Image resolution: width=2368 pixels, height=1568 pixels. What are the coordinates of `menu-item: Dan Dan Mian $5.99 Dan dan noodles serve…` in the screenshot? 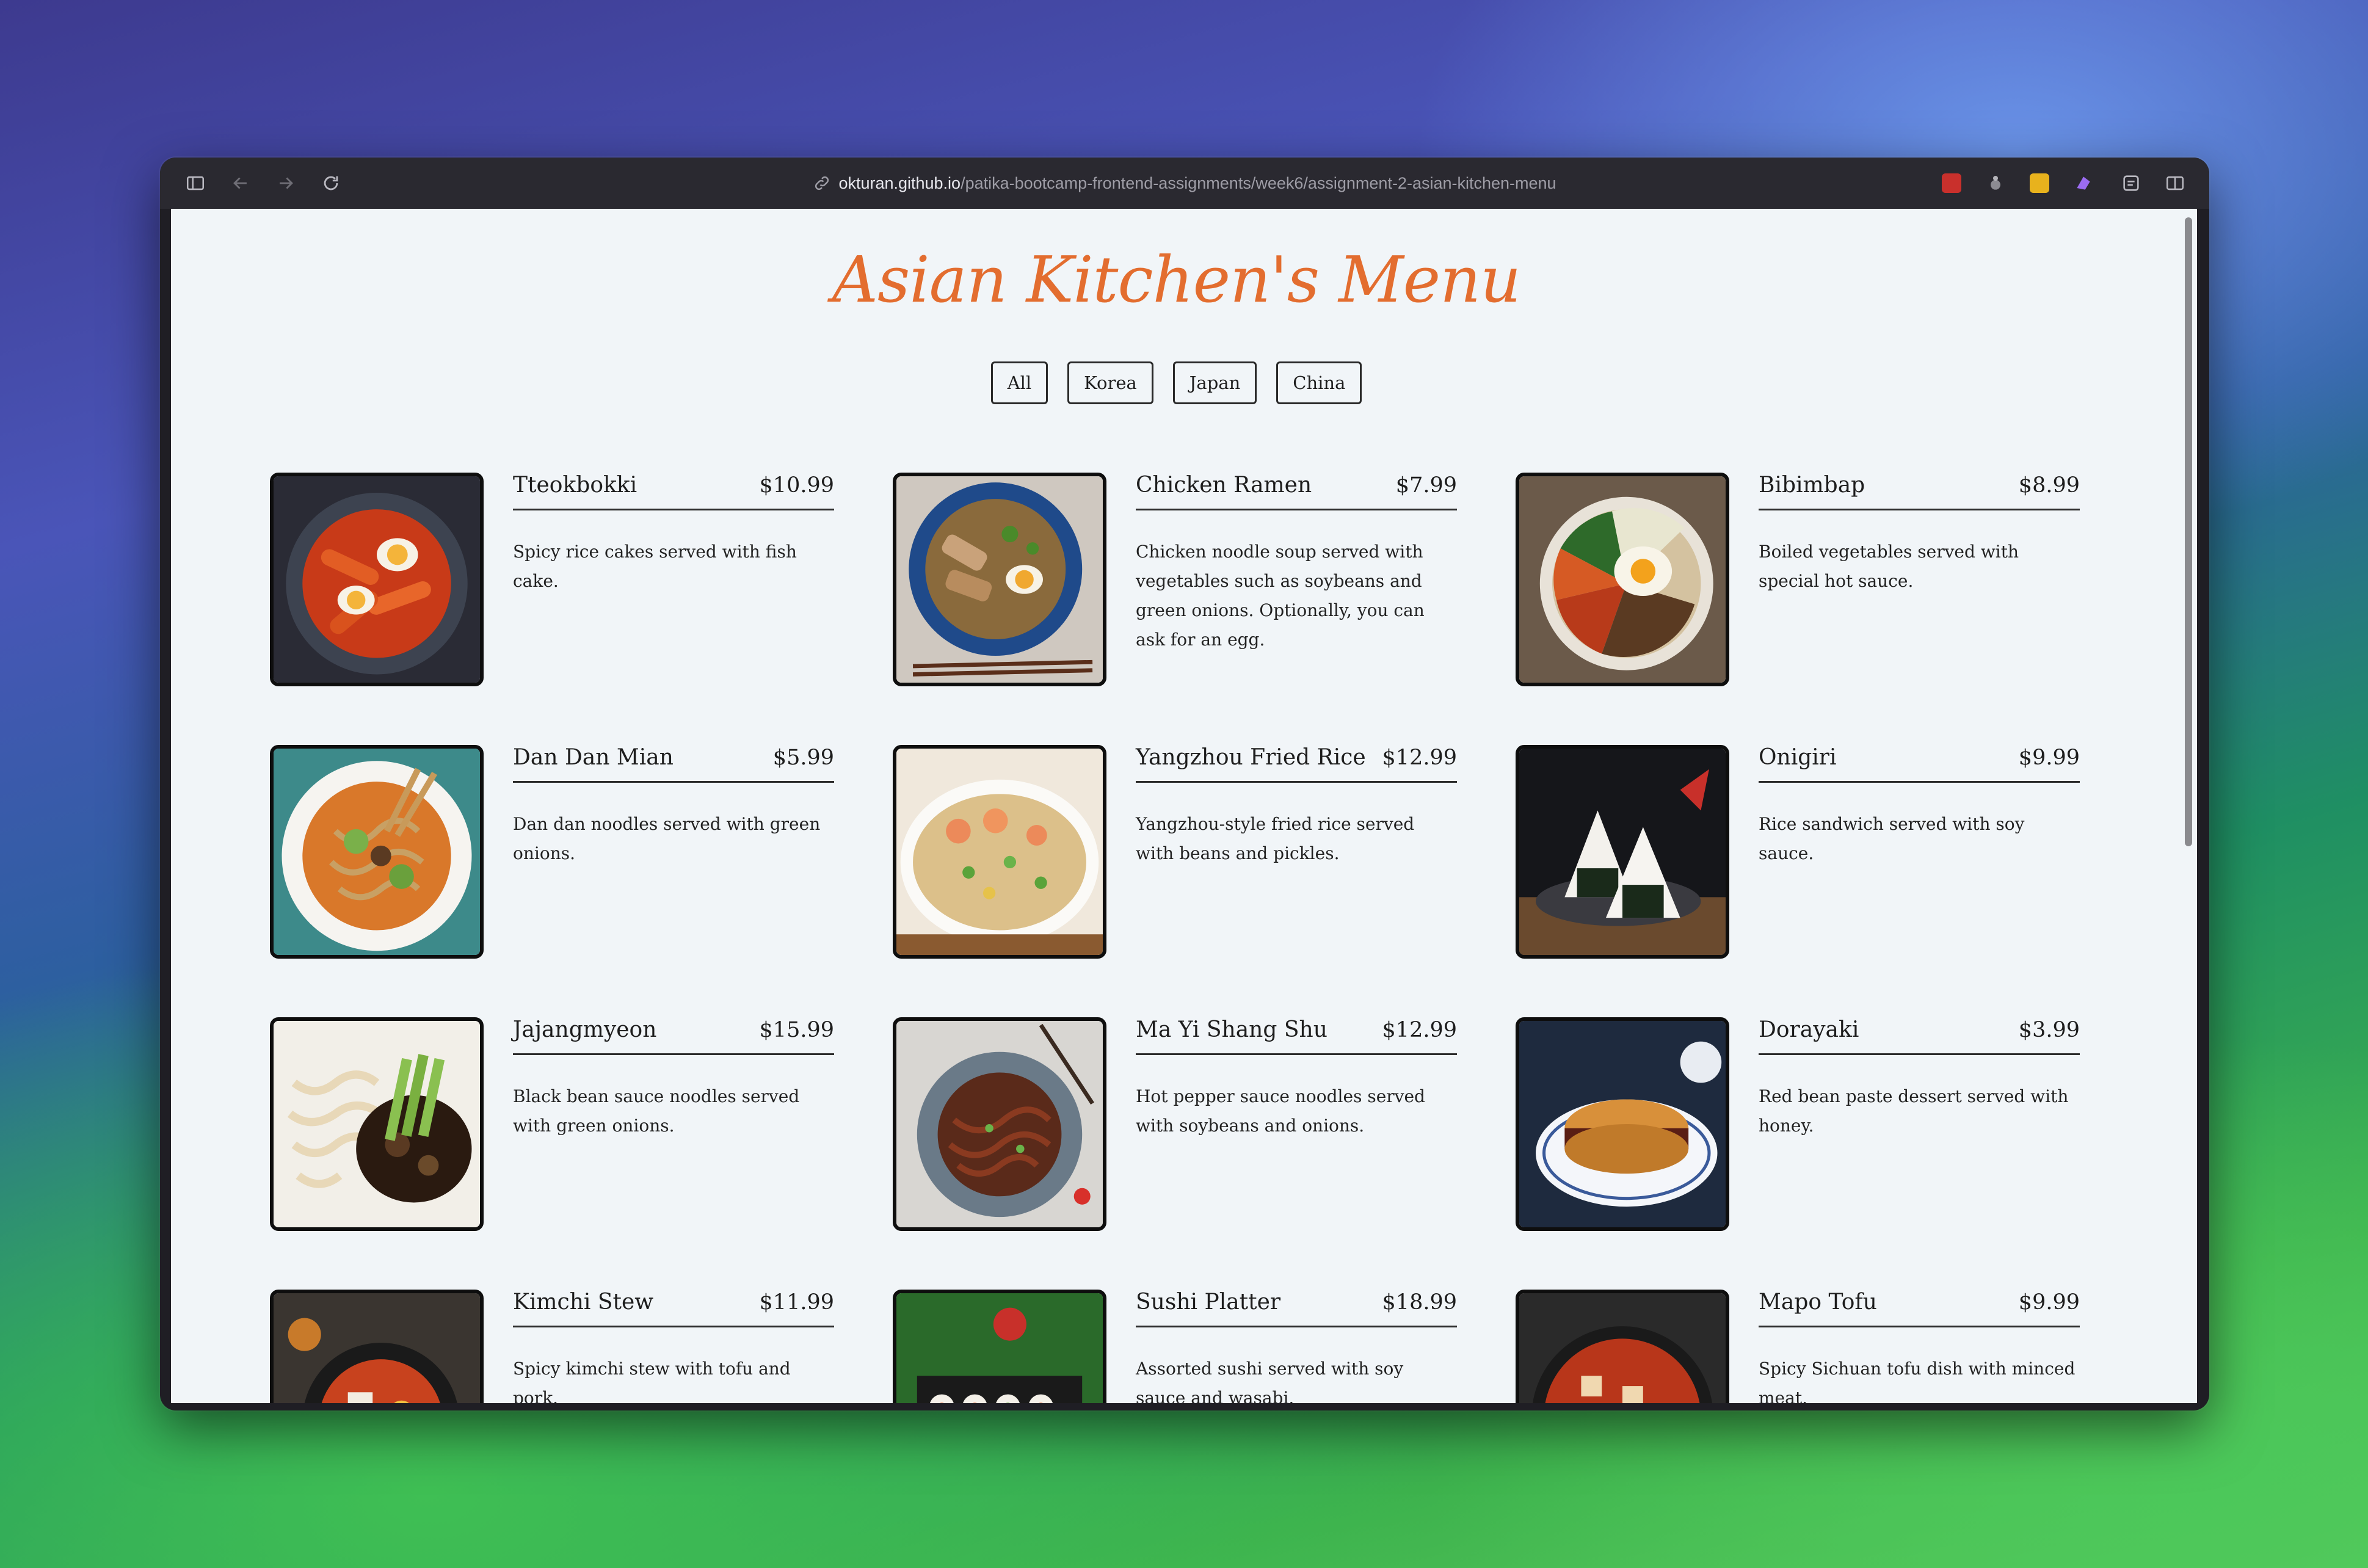 It's located at (563, 855).